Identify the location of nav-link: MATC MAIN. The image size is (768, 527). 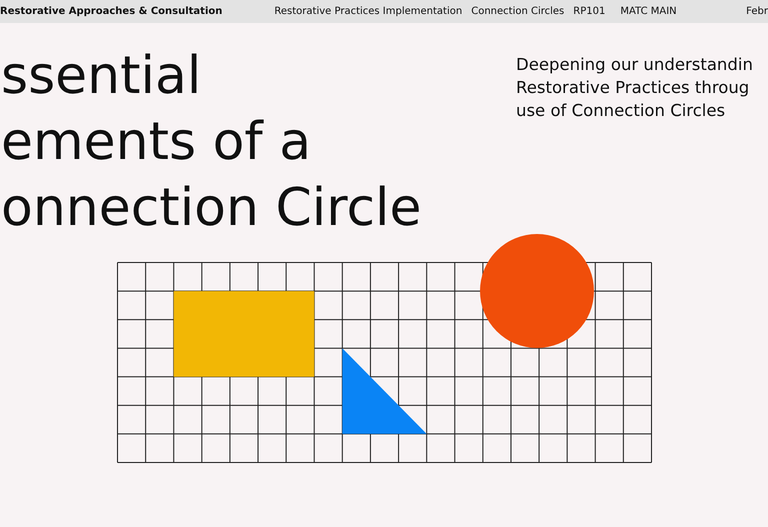
(648, 11).